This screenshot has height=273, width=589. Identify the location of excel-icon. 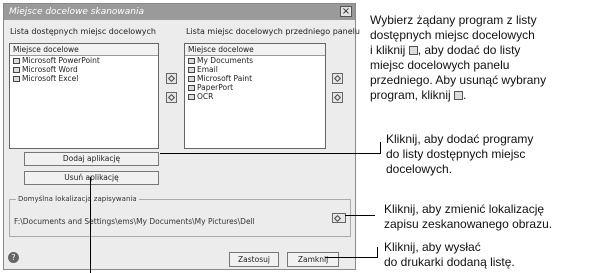
(16, 79).